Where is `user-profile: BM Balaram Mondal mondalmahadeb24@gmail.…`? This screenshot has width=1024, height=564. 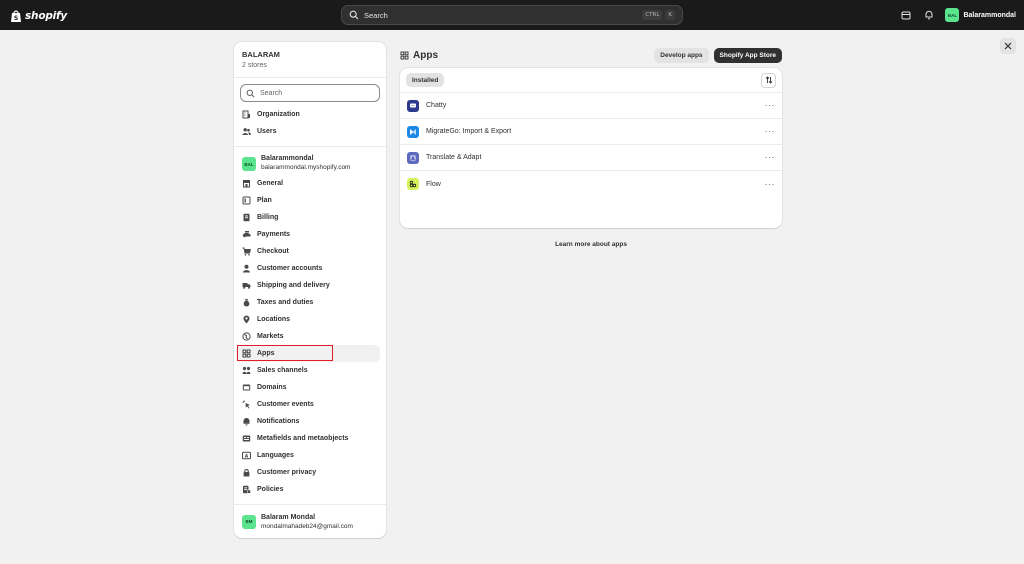
user-profile: BM Balaram Mondal mondalmahadeb24@gmail.… is located at coordinates (310, 521).